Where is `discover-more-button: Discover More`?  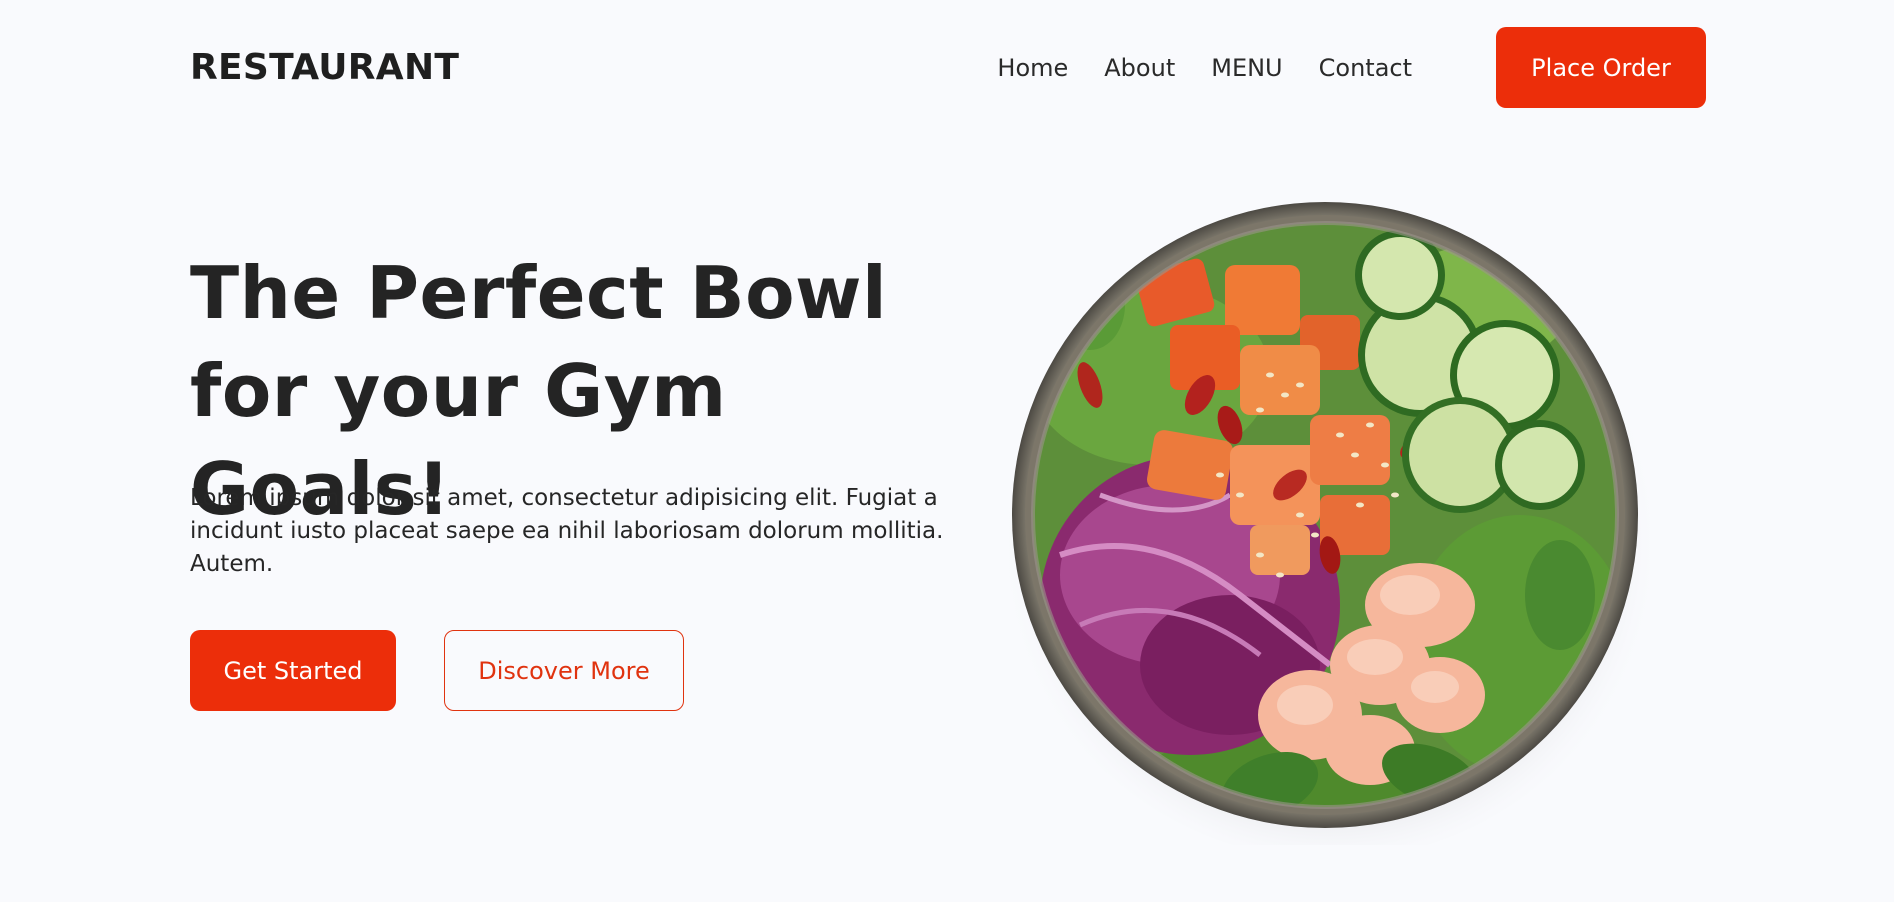 discover-more-button: Discover More is located at coordinates (564, 670).